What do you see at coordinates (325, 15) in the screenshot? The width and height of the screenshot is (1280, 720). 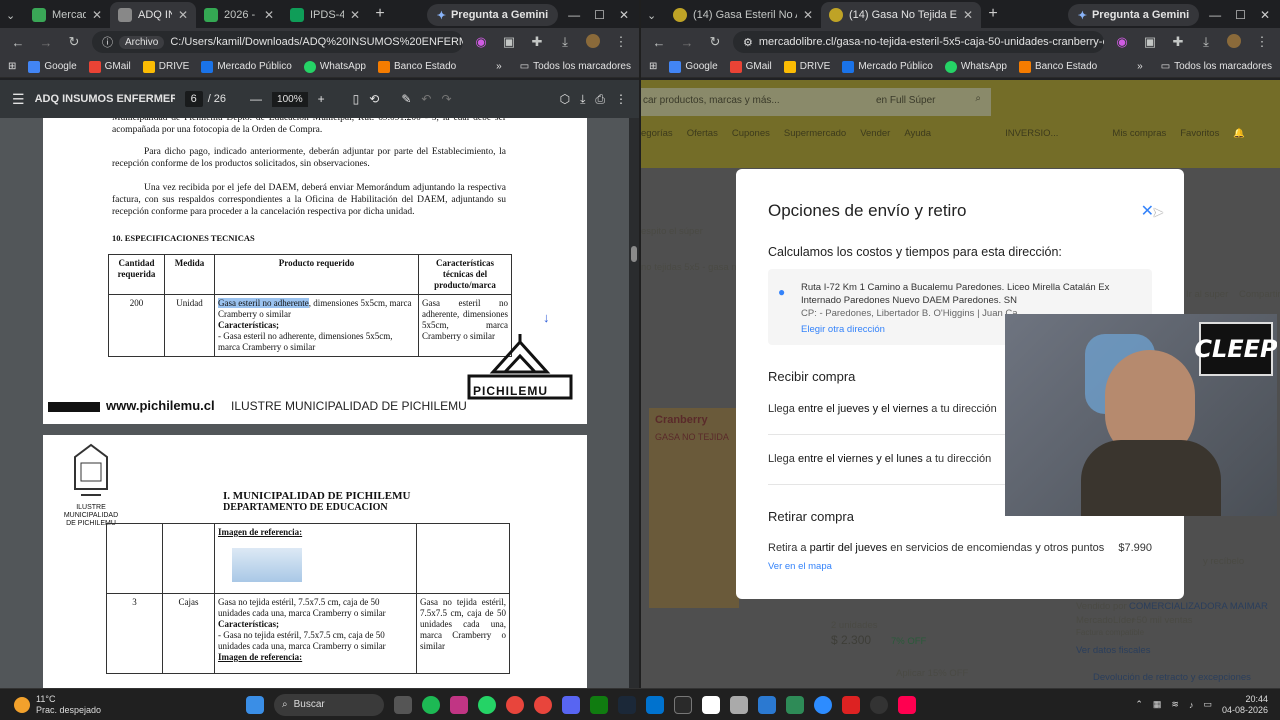 I see `tab-ipds: IPDS-400/2✕` at bounding box center [325, 15].